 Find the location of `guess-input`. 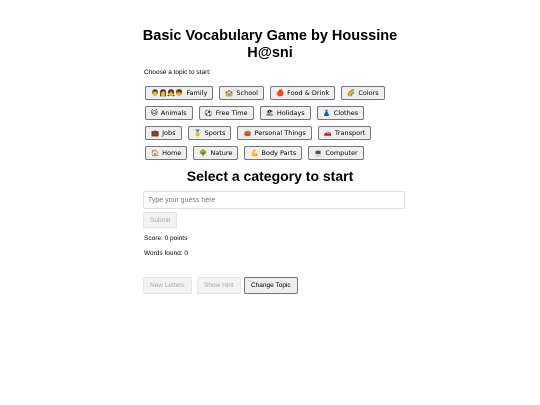

guess-input is located at coordinates (274, 200).